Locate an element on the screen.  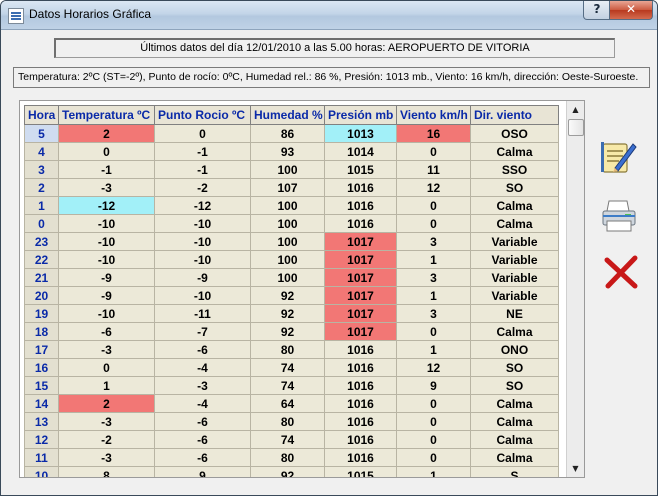
table-cell: 100 is located at coordinates (287, 223).